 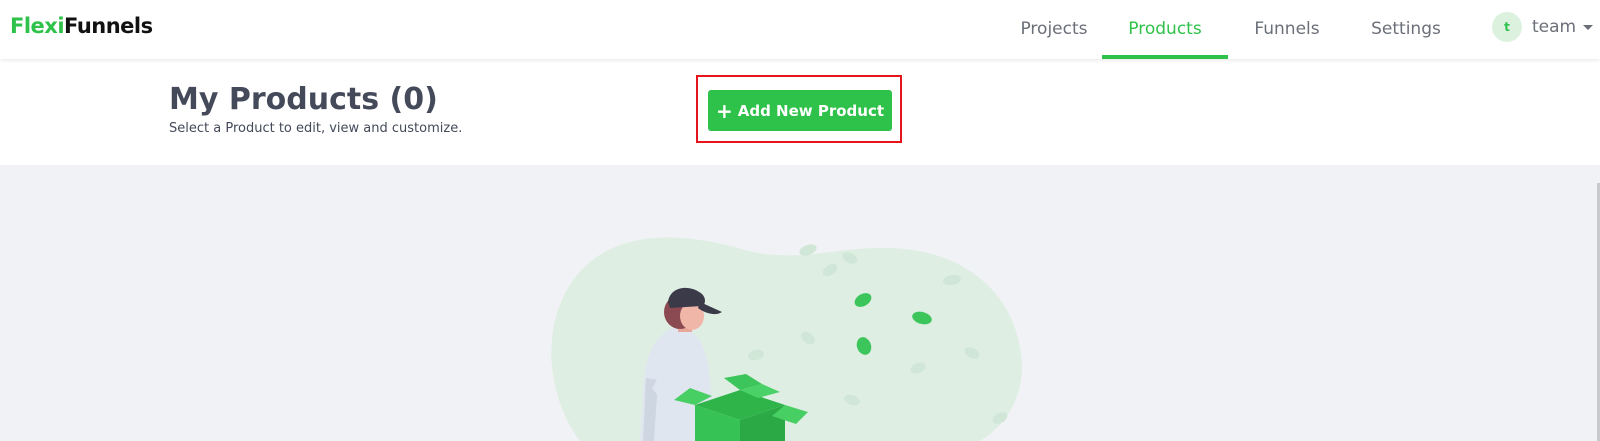 I want to click on nav-settings: Settings, so click(x=1406, y=29).